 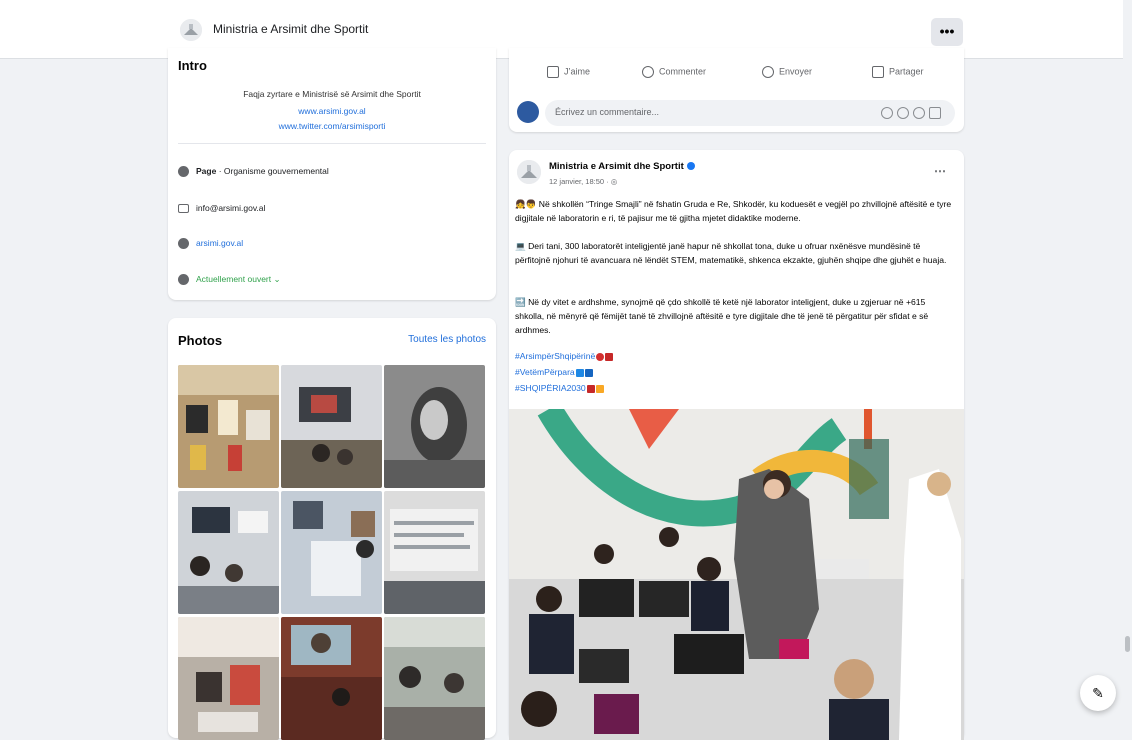 What do you see at coordinates (600, 356) in the screenshot?
I see `heart-icon` at bounding box center [600, 356].